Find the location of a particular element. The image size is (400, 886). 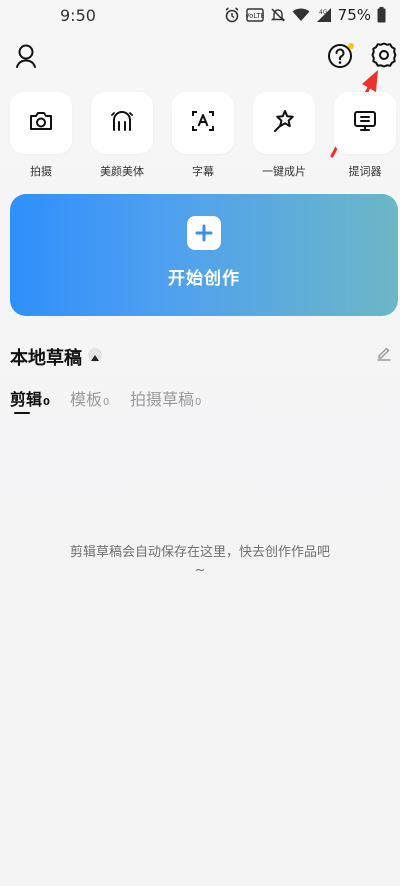

drafts-title: 本地草稿 is located at coordinates (46, 358).